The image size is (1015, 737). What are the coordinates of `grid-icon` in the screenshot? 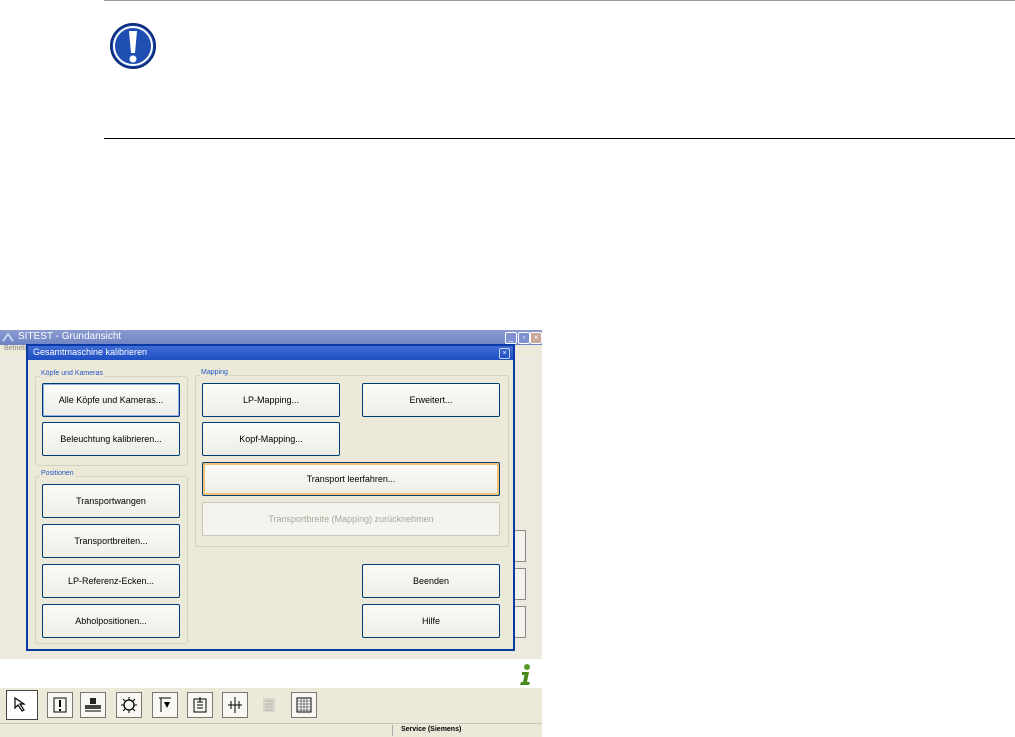 It's located at (304, 705).